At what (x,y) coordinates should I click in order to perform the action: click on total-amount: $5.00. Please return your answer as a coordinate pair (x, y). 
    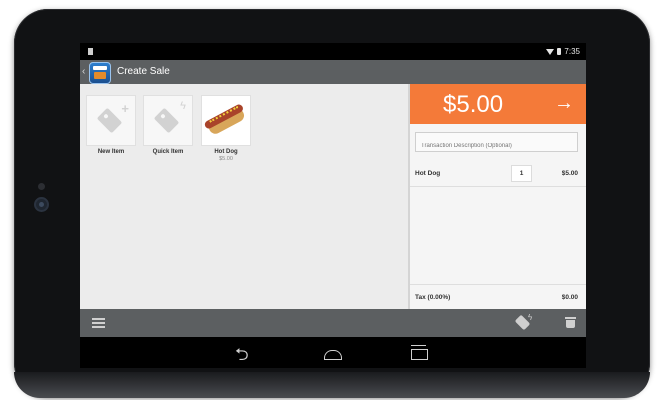
    Looking at the image, I should click on (473, 104).